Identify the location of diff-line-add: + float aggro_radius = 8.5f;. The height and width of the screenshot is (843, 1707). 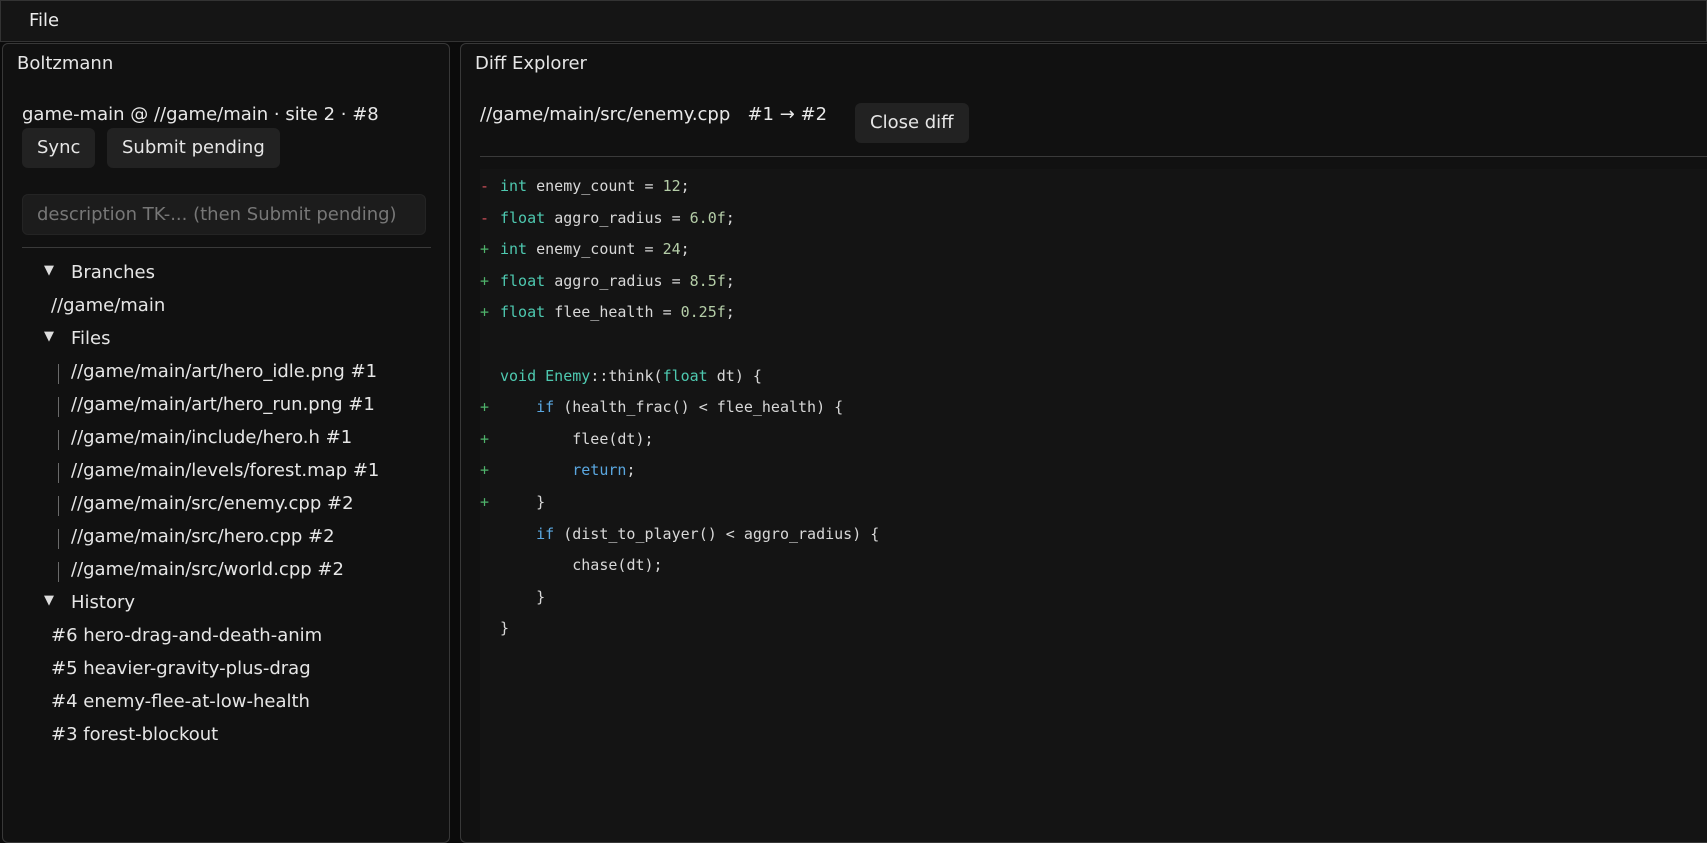
(607, 281).